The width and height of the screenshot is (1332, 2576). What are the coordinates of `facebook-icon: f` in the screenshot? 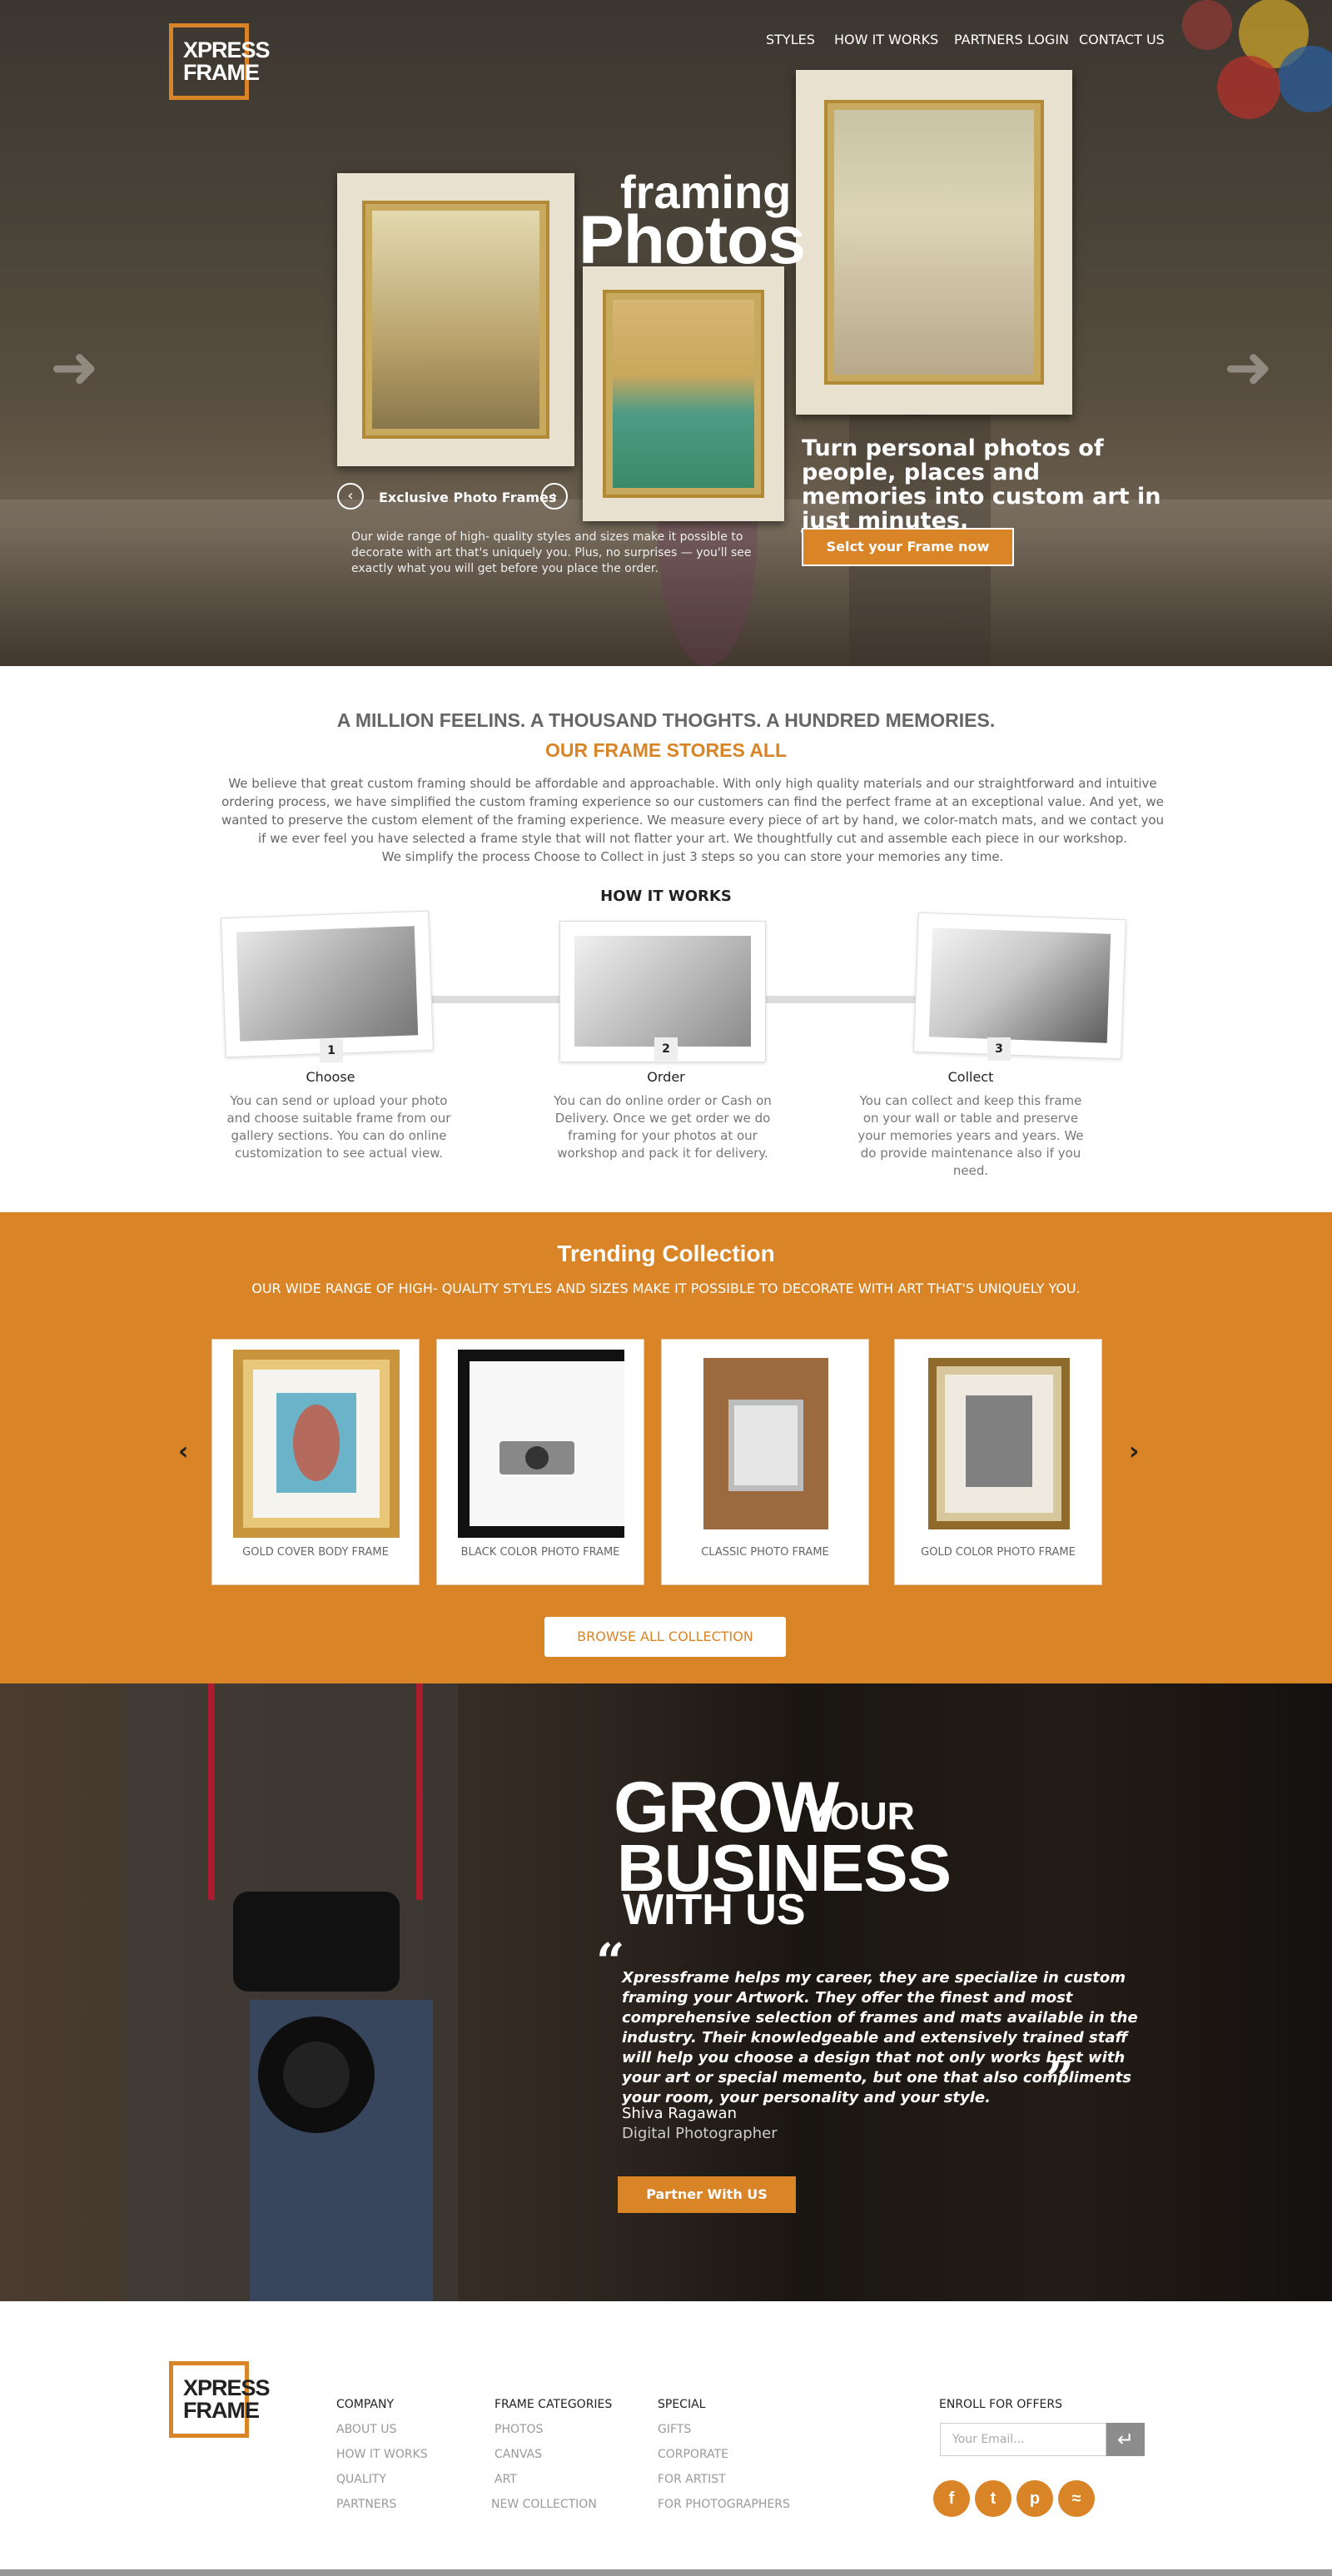 It's located at (951, 2498).